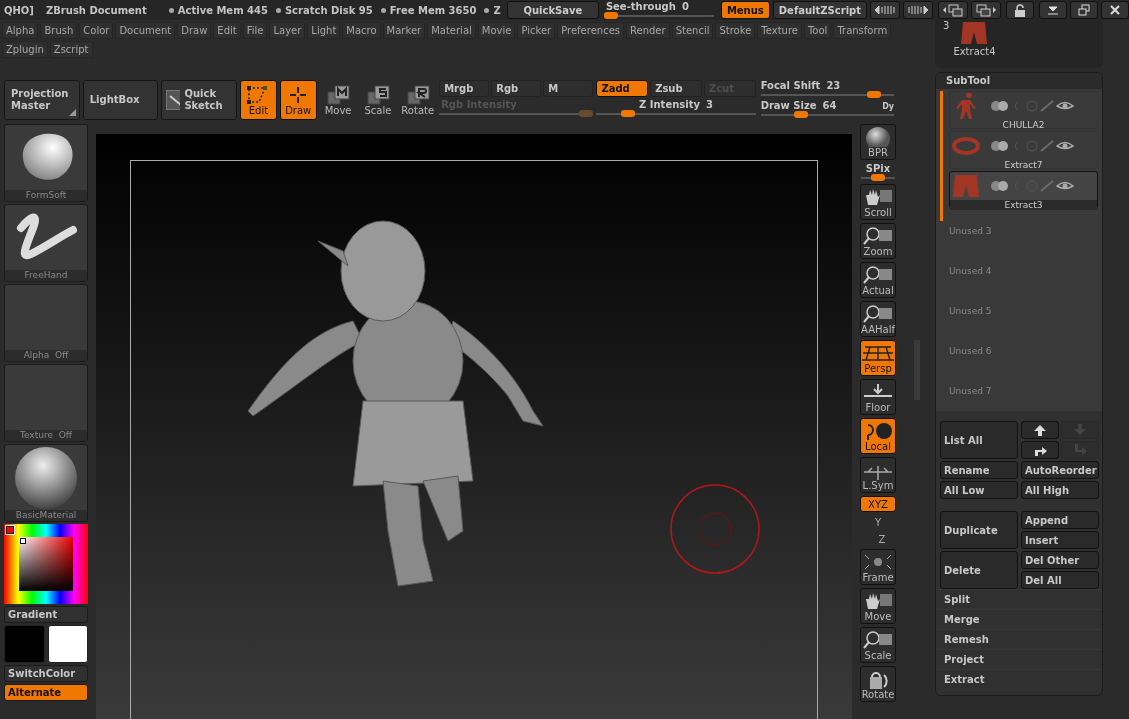  Describe the element at coordinates (1023, 110) in the screenshot. I see `subtool-item: CHULLA2` at that location.